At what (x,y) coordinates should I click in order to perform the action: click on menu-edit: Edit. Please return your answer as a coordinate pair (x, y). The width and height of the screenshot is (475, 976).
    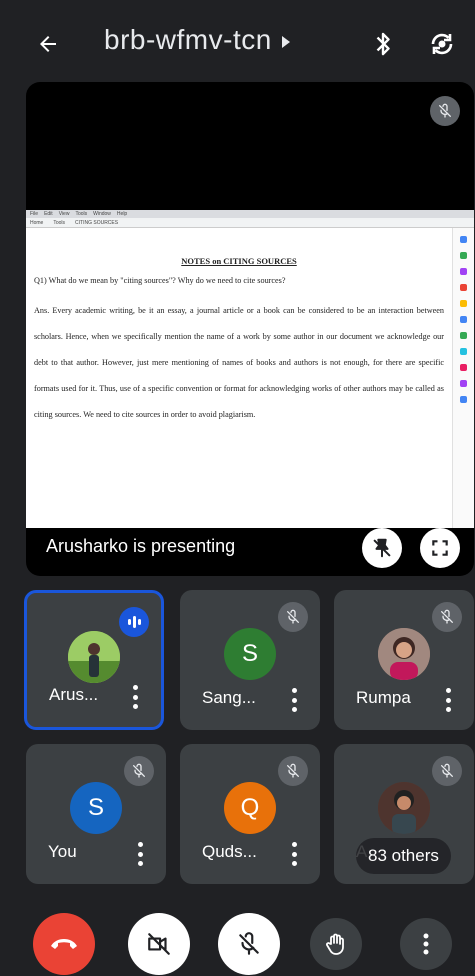
    Looking at the image, I should click on (48, 214).